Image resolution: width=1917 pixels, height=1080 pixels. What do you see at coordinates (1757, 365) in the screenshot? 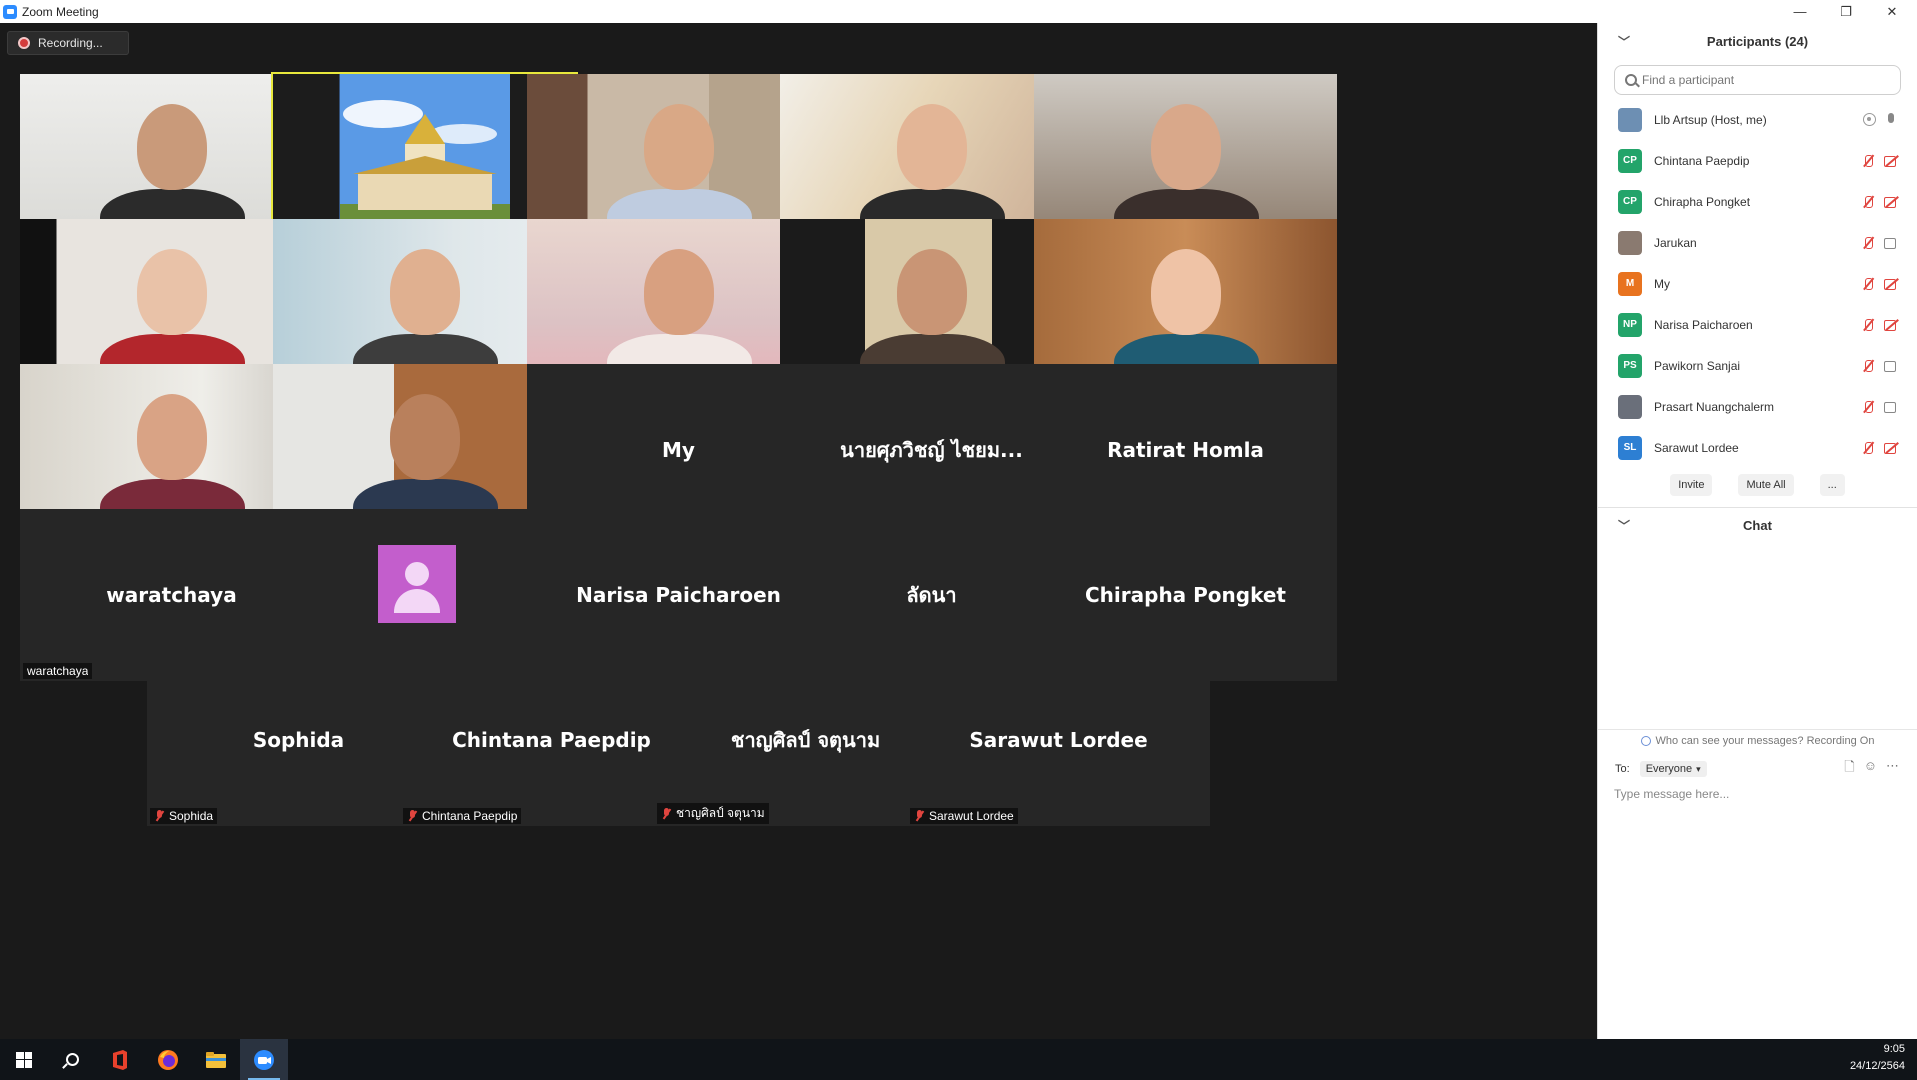
I see `participant-row: PS Pawikorn Sanjai` at bounding box center [1757, 365].